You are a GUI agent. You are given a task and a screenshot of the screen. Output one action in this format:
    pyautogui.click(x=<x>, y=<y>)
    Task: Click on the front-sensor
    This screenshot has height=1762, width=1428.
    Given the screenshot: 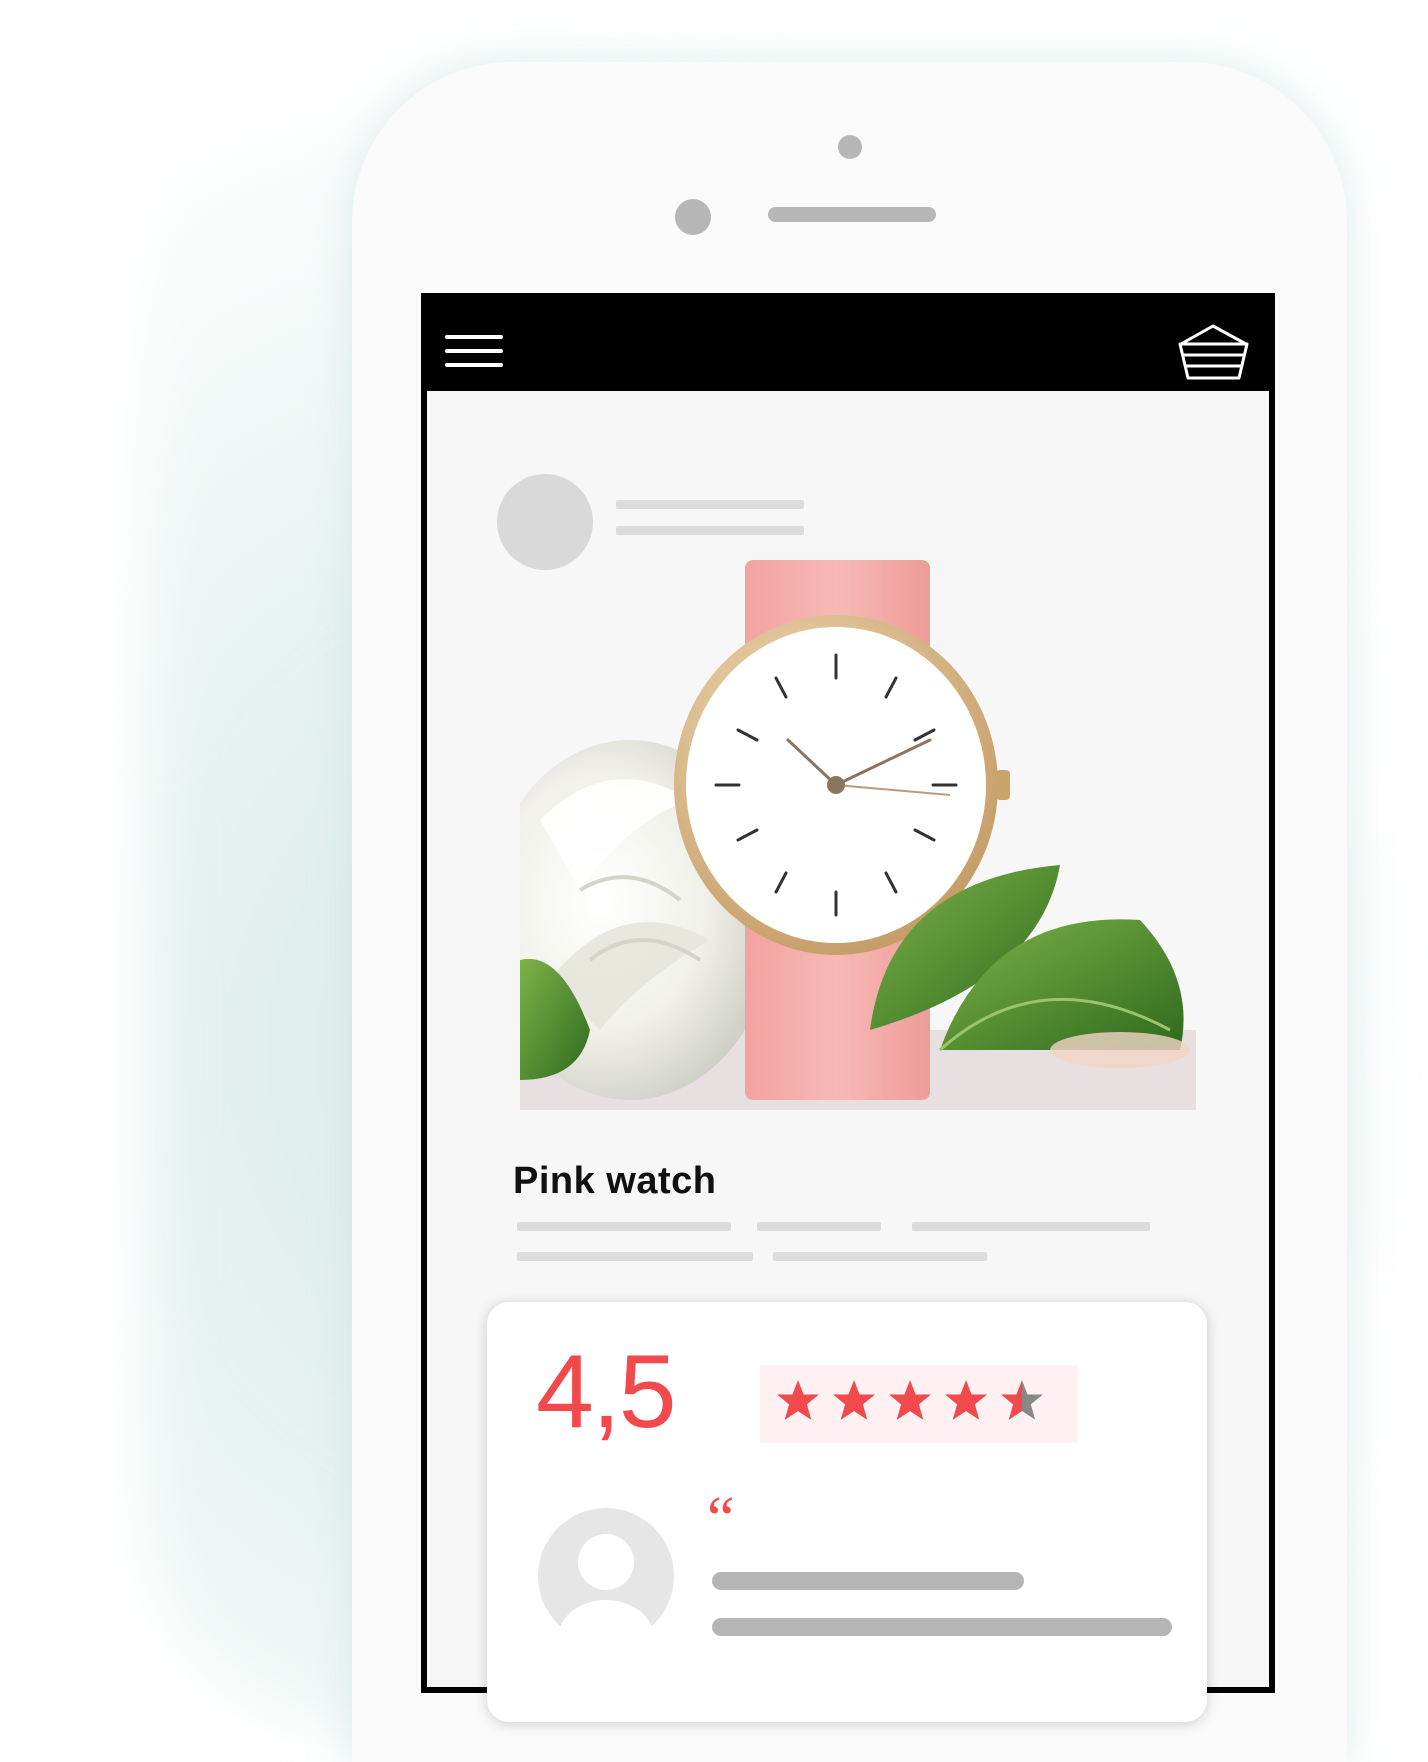 What is the action you would take?
    pyautogui.click(x=850, y=147)
    